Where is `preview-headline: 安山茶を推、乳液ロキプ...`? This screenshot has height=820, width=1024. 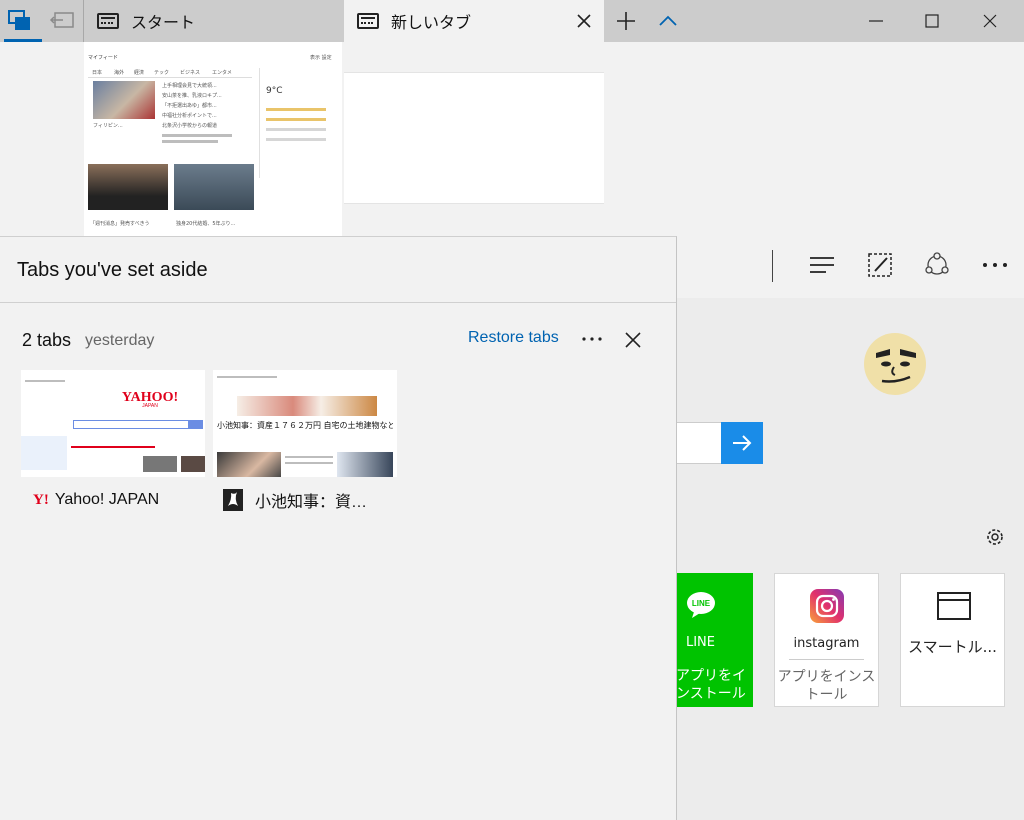
preview-headline: 安山茶を推、乳液ロキプ... is located at coordinates (192, 96).